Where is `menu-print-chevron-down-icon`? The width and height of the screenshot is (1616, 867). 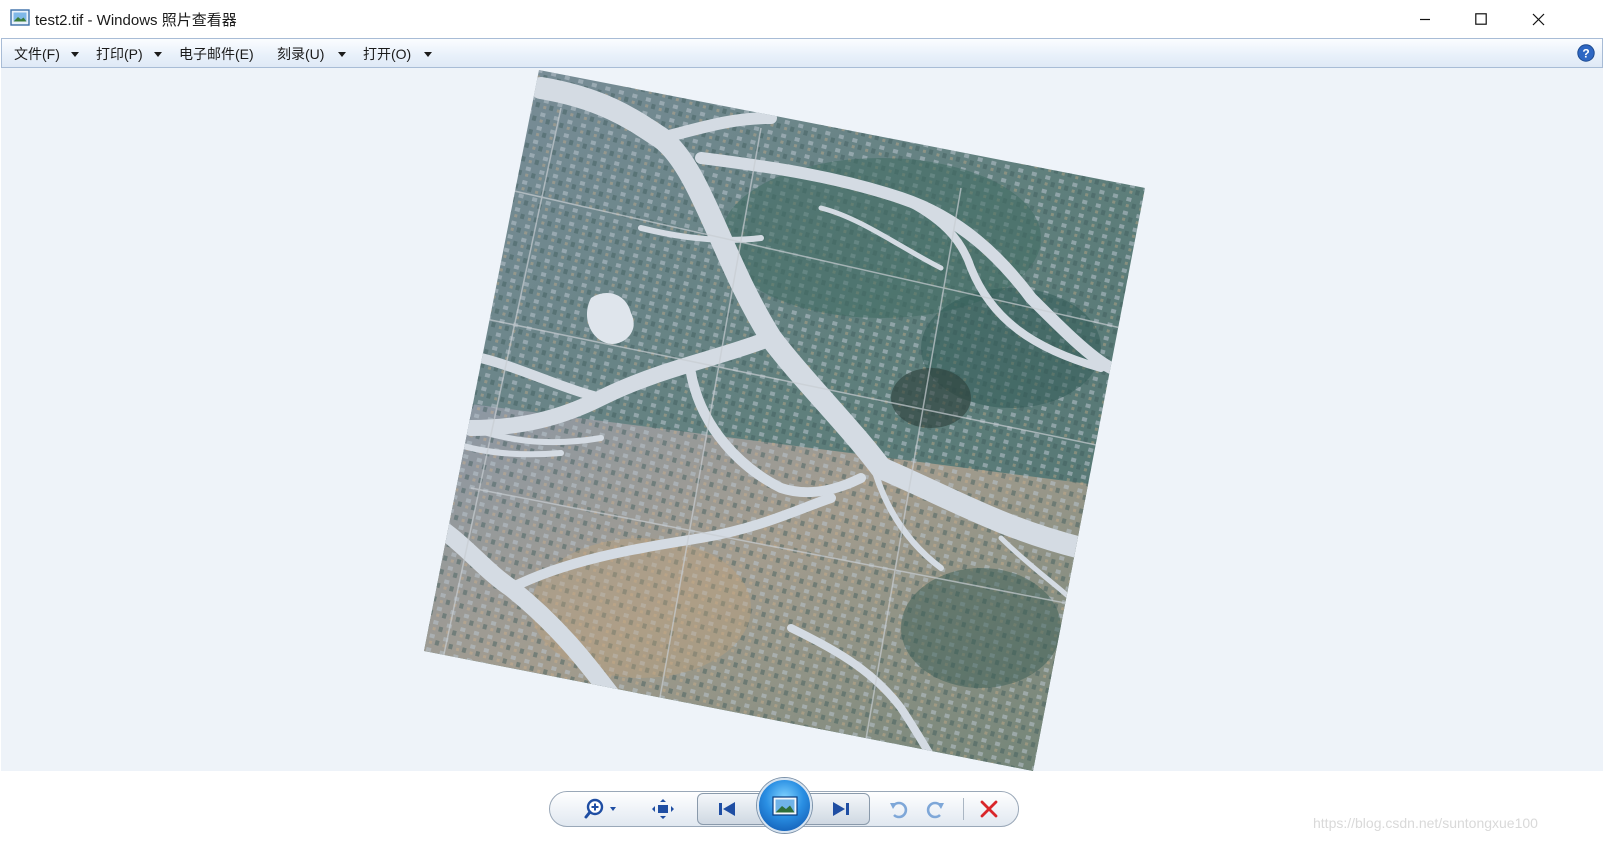
menu-print-chevron-down-icon is located at coordinates (158, 54).